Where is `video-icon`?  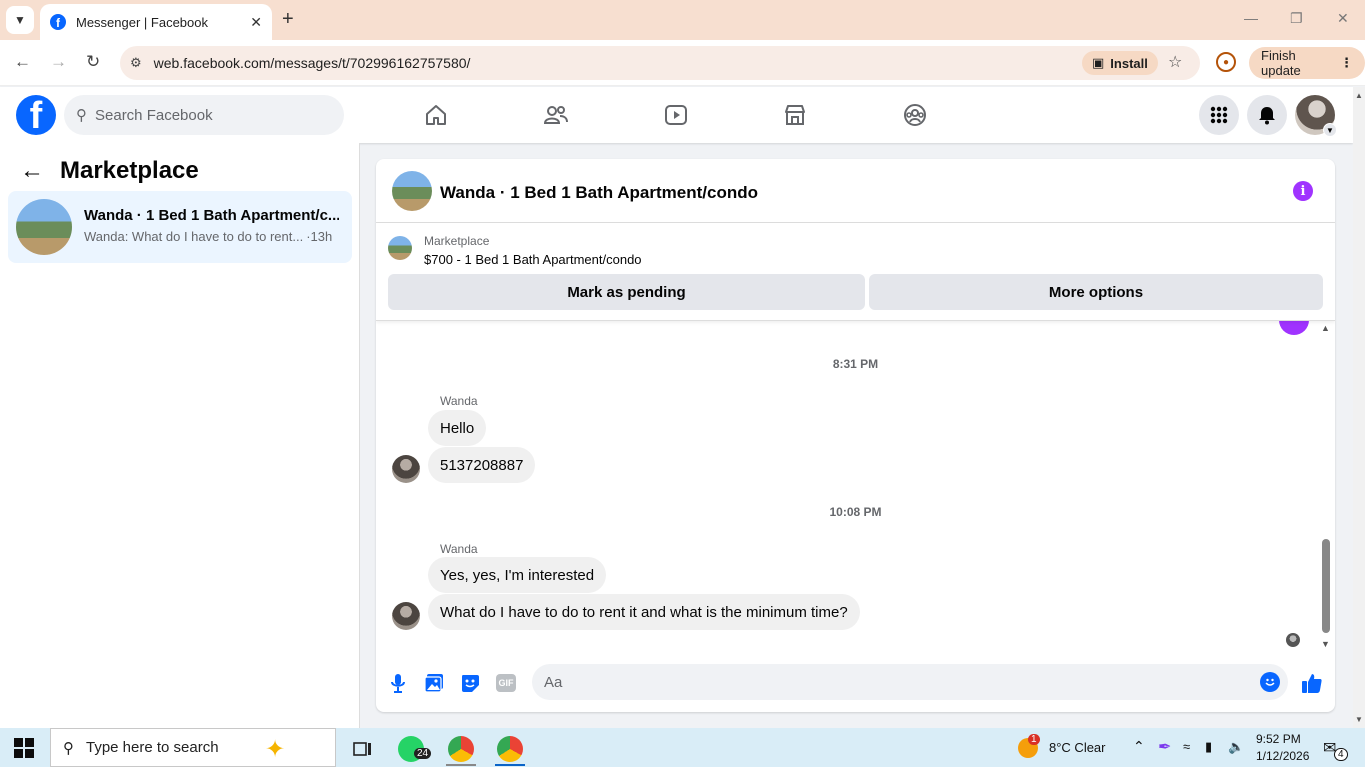
video-icon is located at coordinates (676, 115).